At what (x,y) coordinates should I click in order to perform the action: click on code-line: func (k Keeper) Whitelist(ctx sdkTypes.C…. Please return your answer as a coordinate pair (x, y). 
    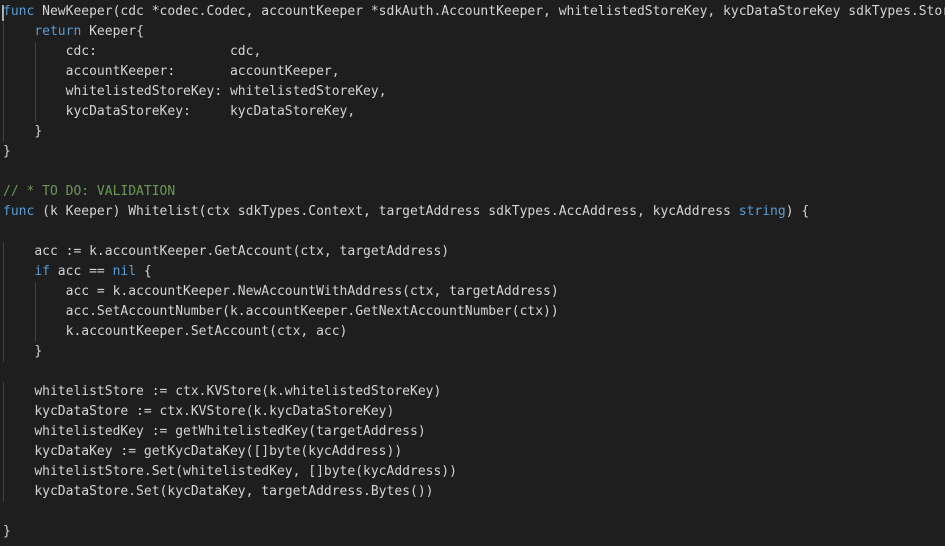
    Looking at the image, I should click on (472, 212).